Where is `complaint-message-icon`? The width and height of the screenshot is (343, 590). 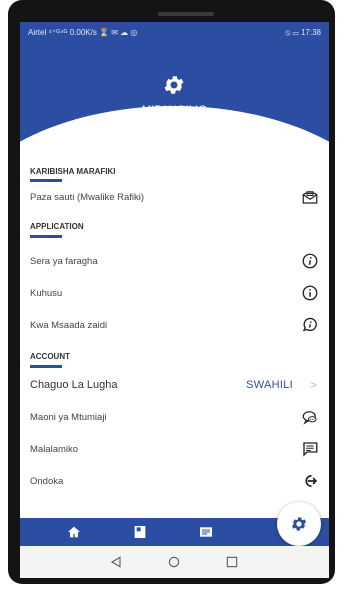
complaint-message-icon is located at coordinates (310, 449).